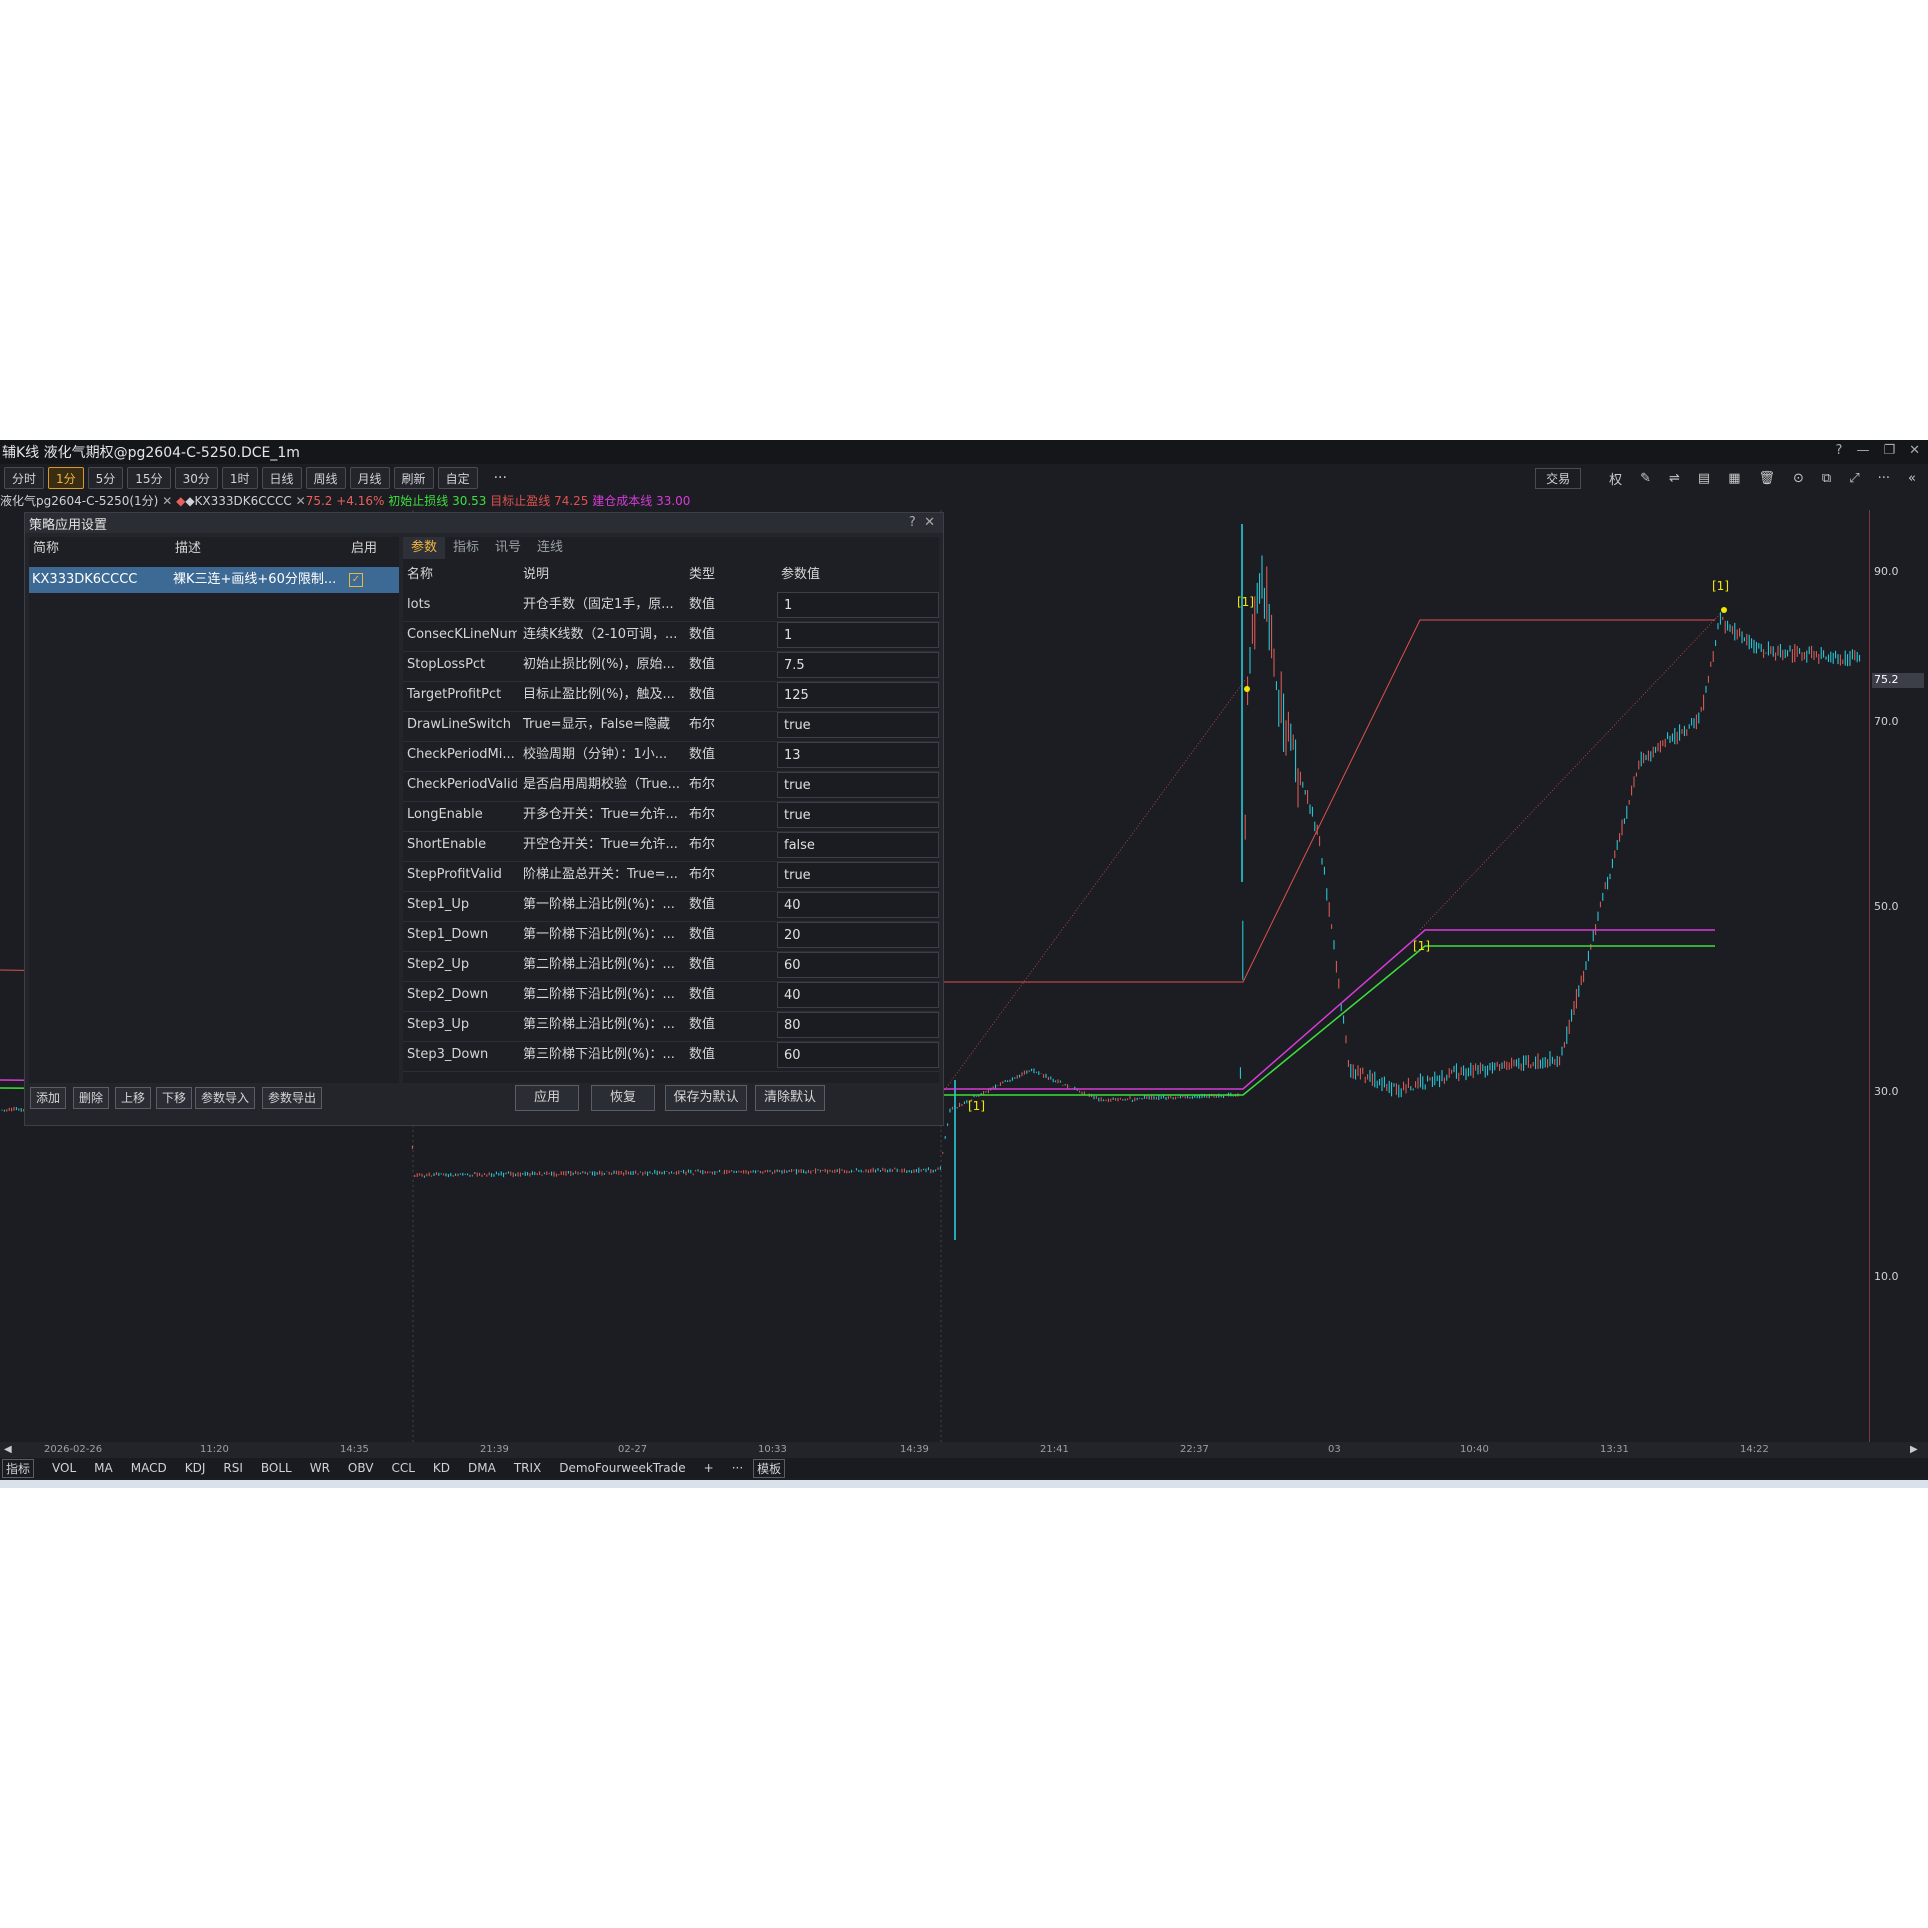 The width and height of the screenshot is (1928, 1928). I want to click on param-value-input: 125, so click(858, 695).